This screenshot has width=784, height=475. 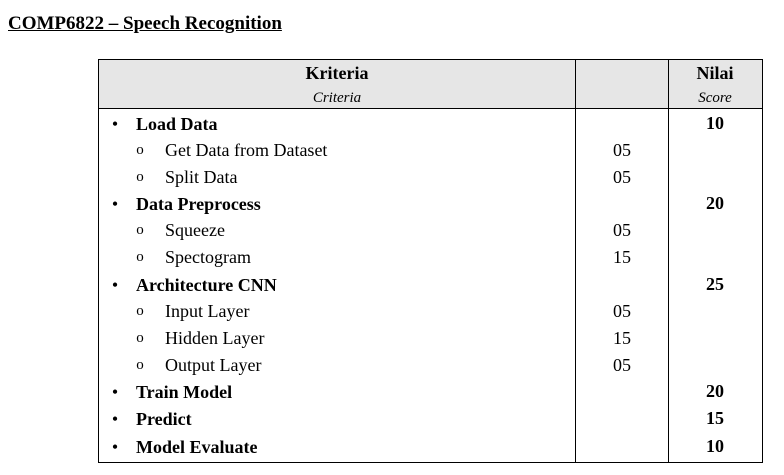 I want to click on header-criteria-sublabel: Criteria, so click(x=337, y=98).